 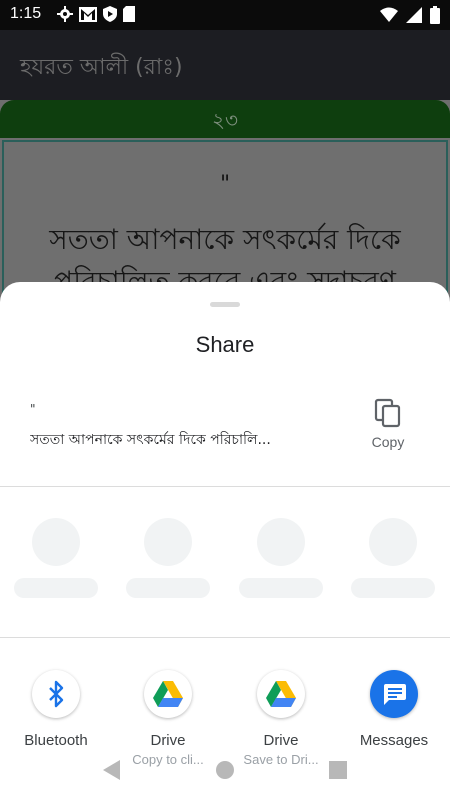 What do you see at coordinates (88, 14) in the screenshot?
I see `gmail-icon` at bounding box center [88, 14].